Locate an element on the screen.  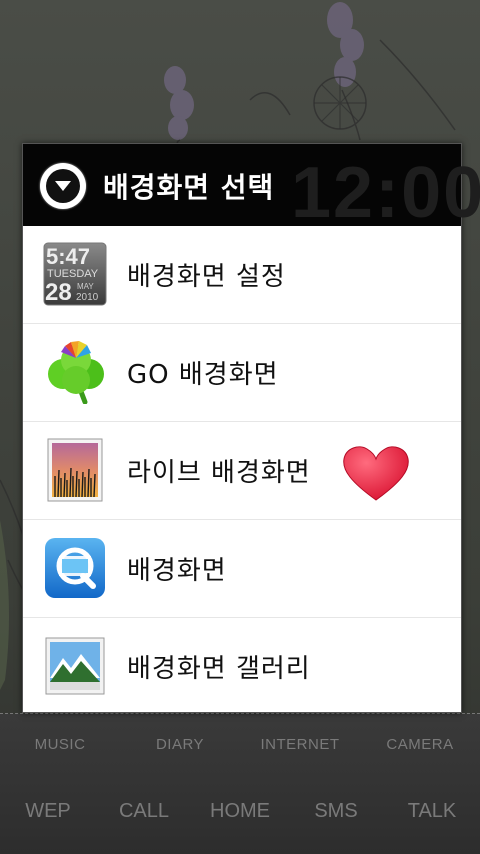
clock-icon-month: MAY is located at coordinates (85, 286).